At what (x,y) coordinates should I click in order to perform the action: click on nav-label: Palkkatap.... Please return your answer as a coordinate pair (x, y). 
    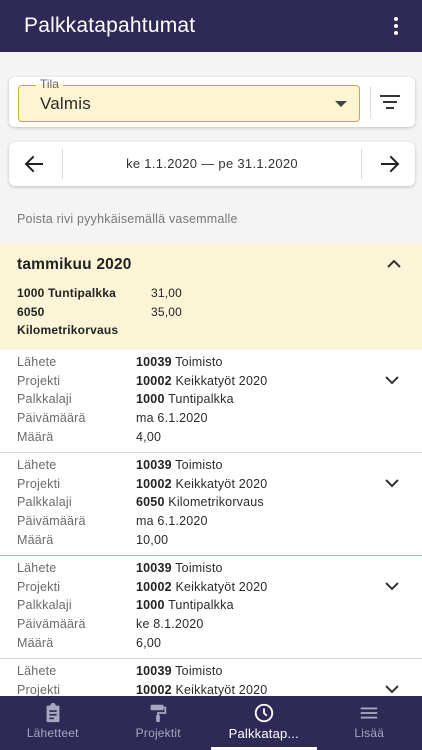
    Looking at the image, I should click on (263, 733).